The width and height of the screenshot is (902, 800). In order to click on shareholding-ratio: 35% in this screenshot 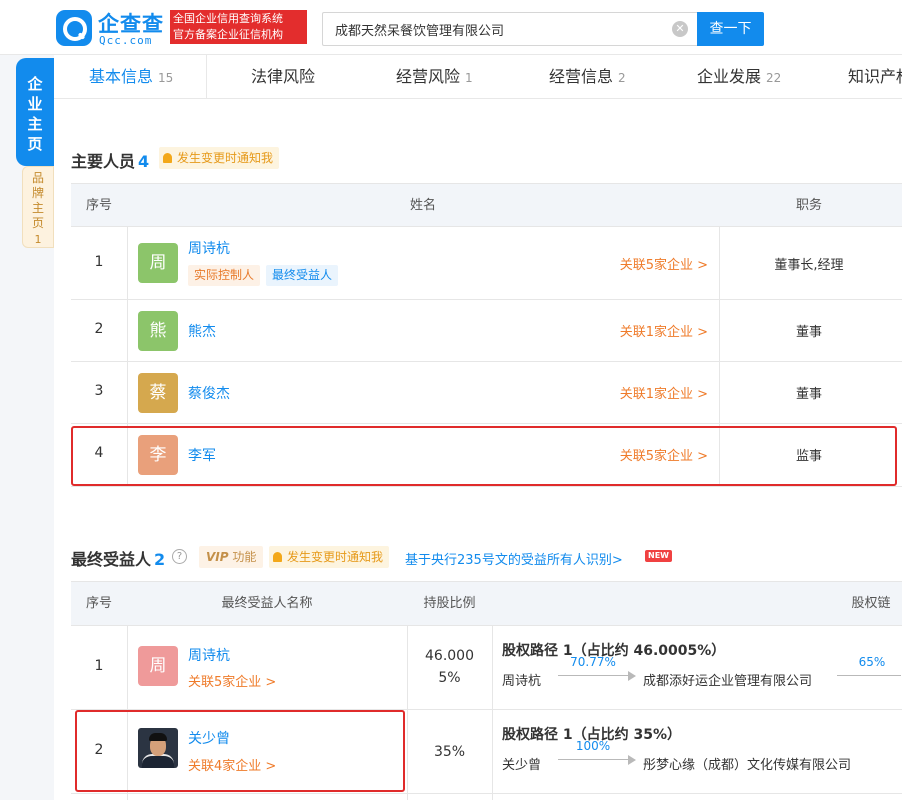, I will do `click(449, 752)`.